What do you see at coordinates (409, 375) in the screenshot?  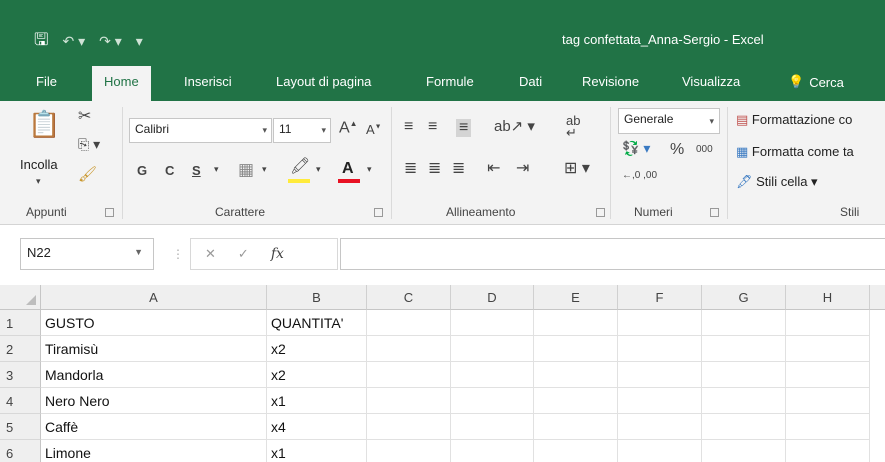 I see `cell-c3` at bounding box center [409, 375].